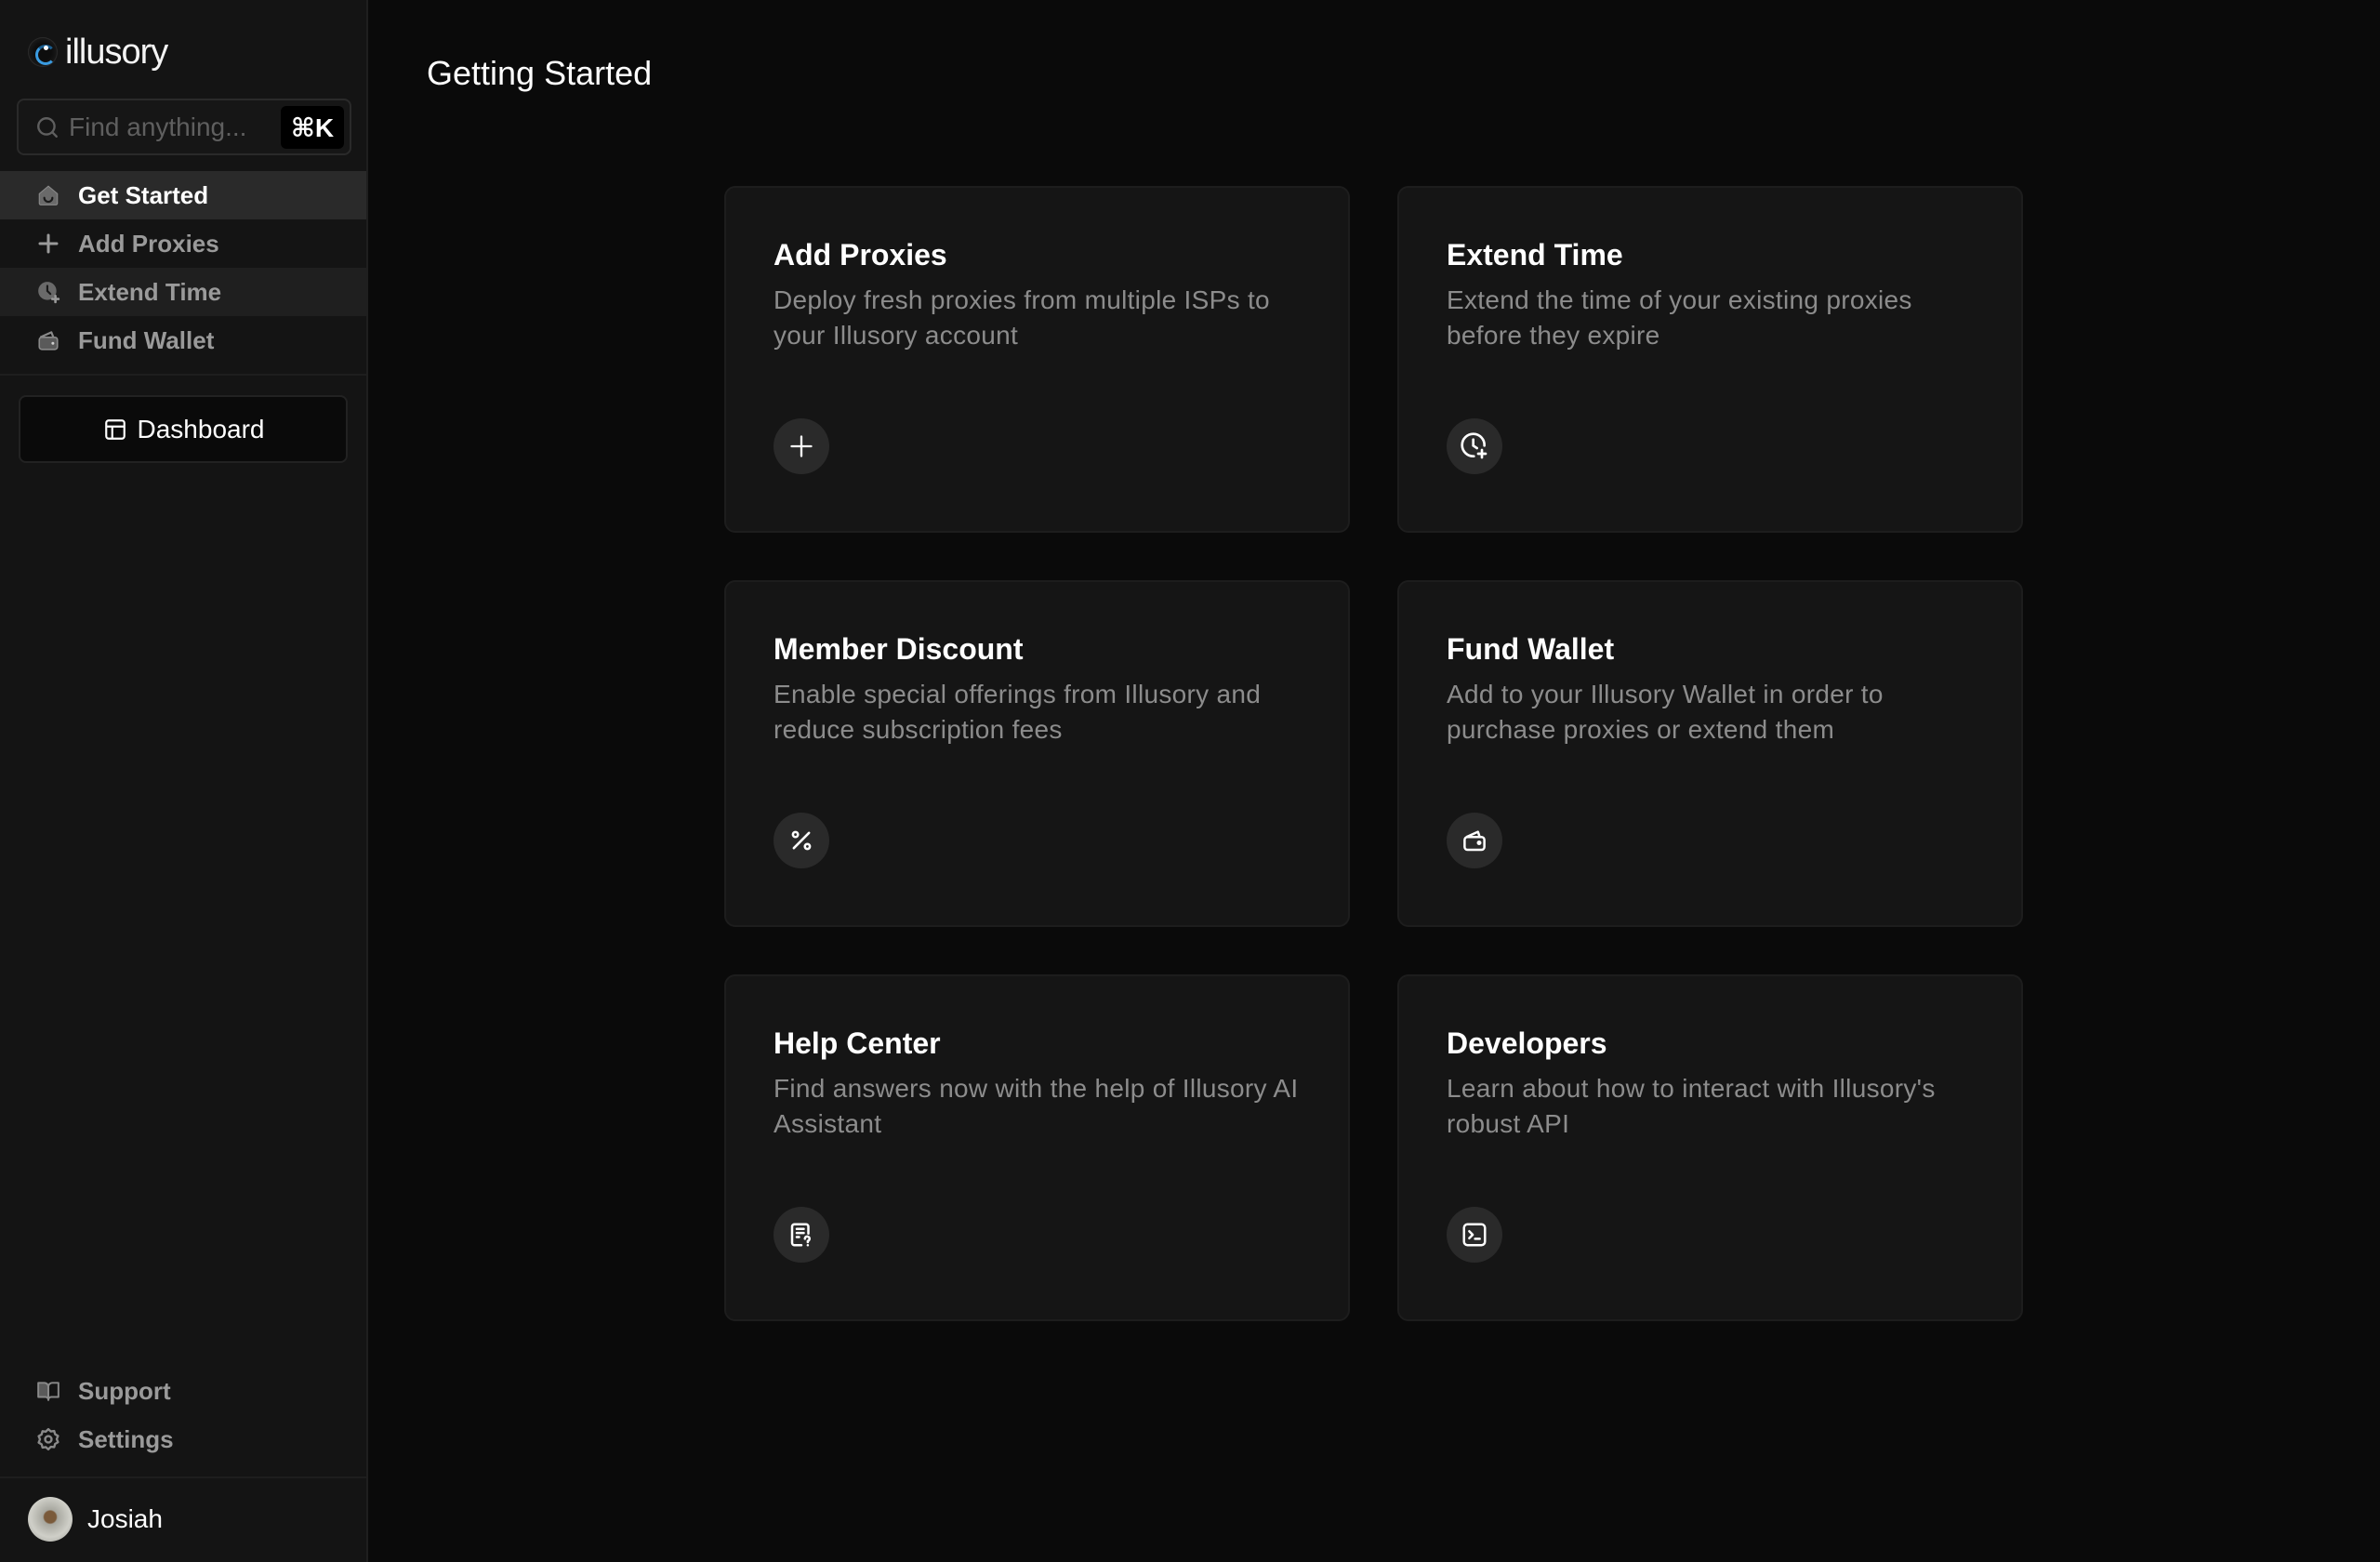 The height and width of the screenshot is (1562, 2380). I want to click on sidebar-item-label: Fund Wallet, so click(146, 339).